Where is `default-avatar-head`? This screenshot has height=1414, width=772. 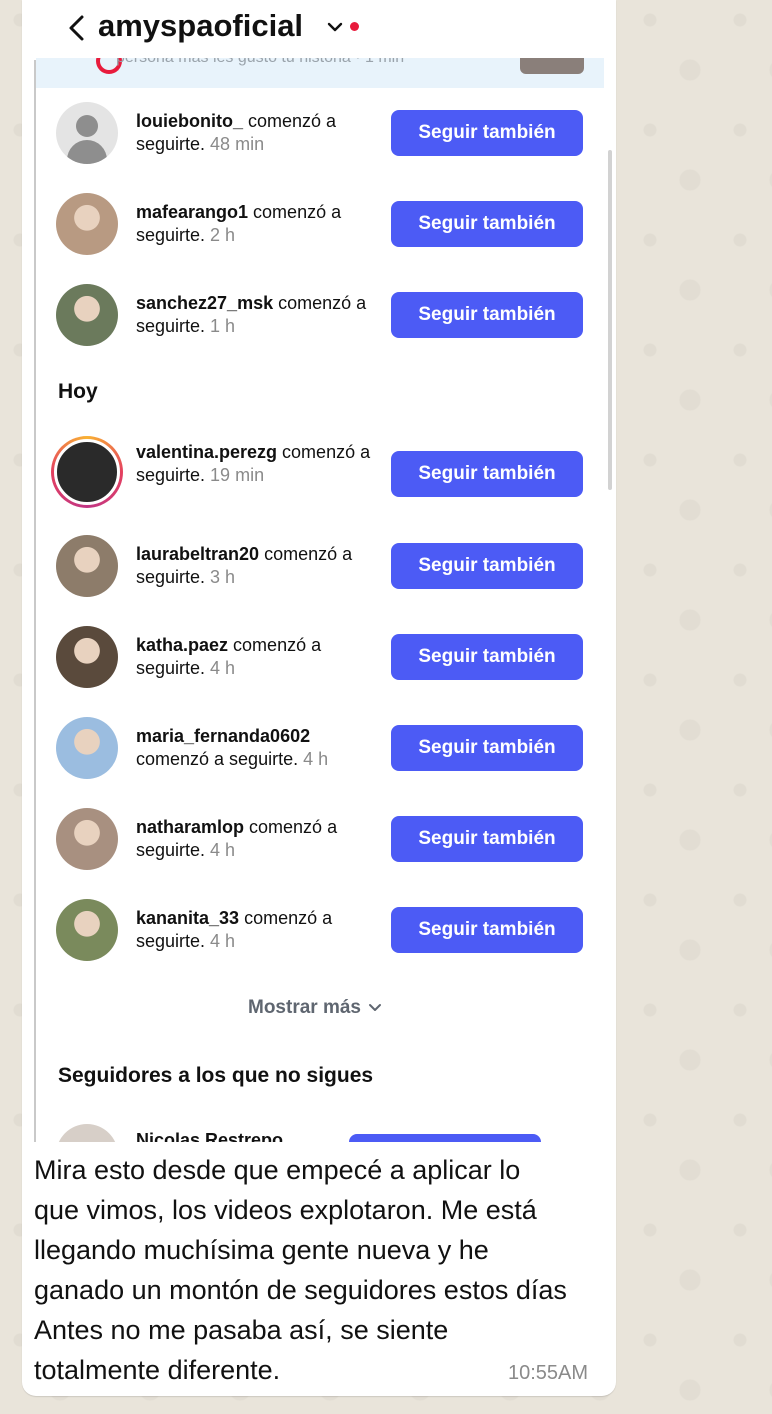 default-avatar-head is located at coordinates (87, 126).